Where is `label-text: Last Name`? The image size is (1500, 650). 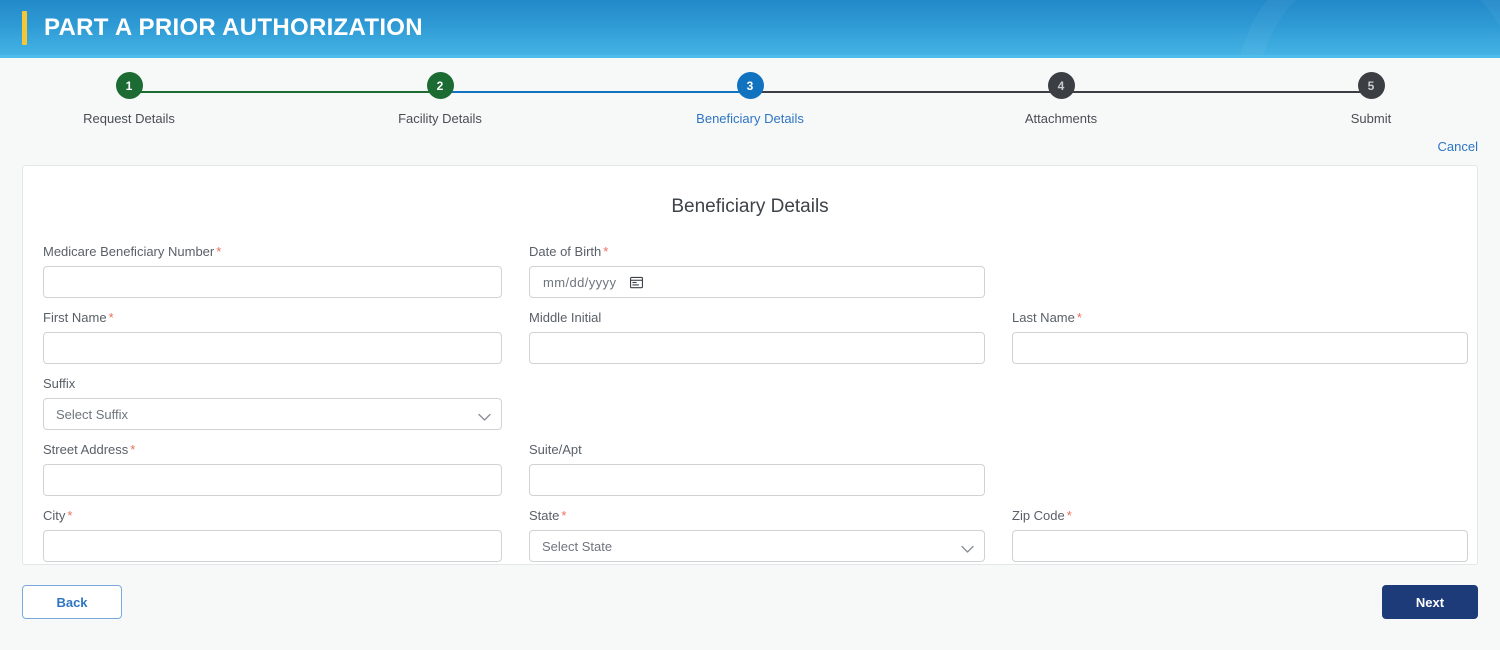
label-text: Last Name is located at coordinates (1043, 317).